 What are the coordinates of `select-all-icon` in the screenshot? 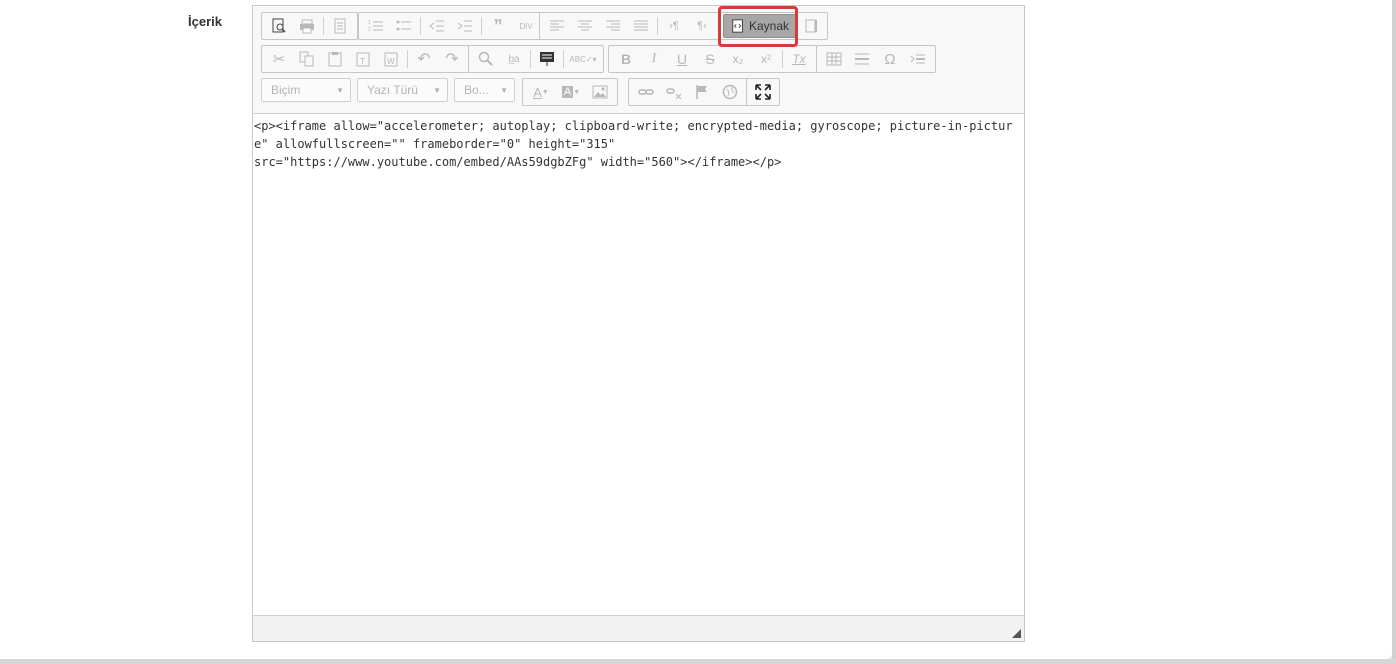 It's located at (547, 59).